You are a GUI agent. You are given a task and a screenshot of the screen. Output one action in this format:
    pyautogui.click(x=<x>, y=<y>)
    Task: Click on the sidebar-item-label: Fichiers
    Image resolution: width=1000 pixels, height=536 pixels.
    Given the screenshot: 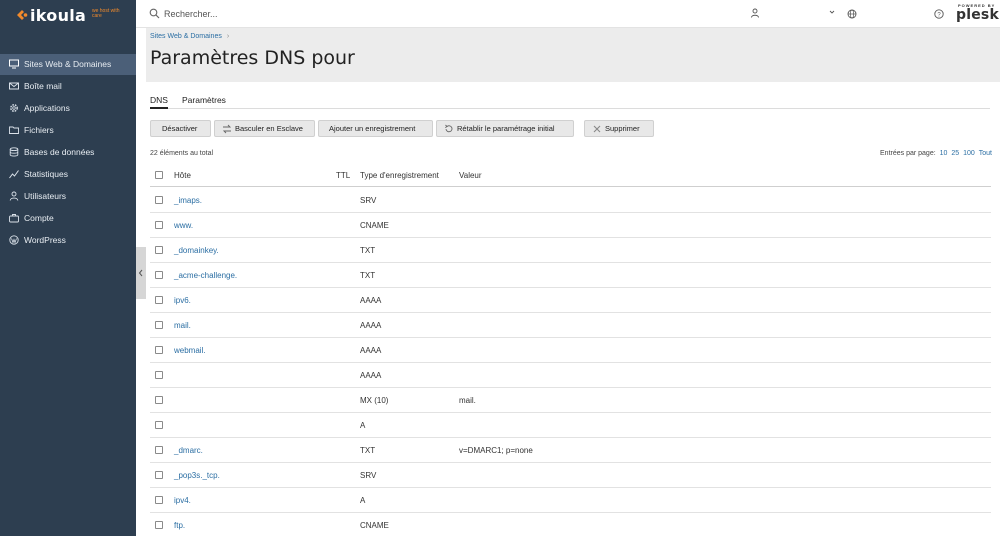 What is the action you would take?
    pyautogui.click(x=39, y=130)
    